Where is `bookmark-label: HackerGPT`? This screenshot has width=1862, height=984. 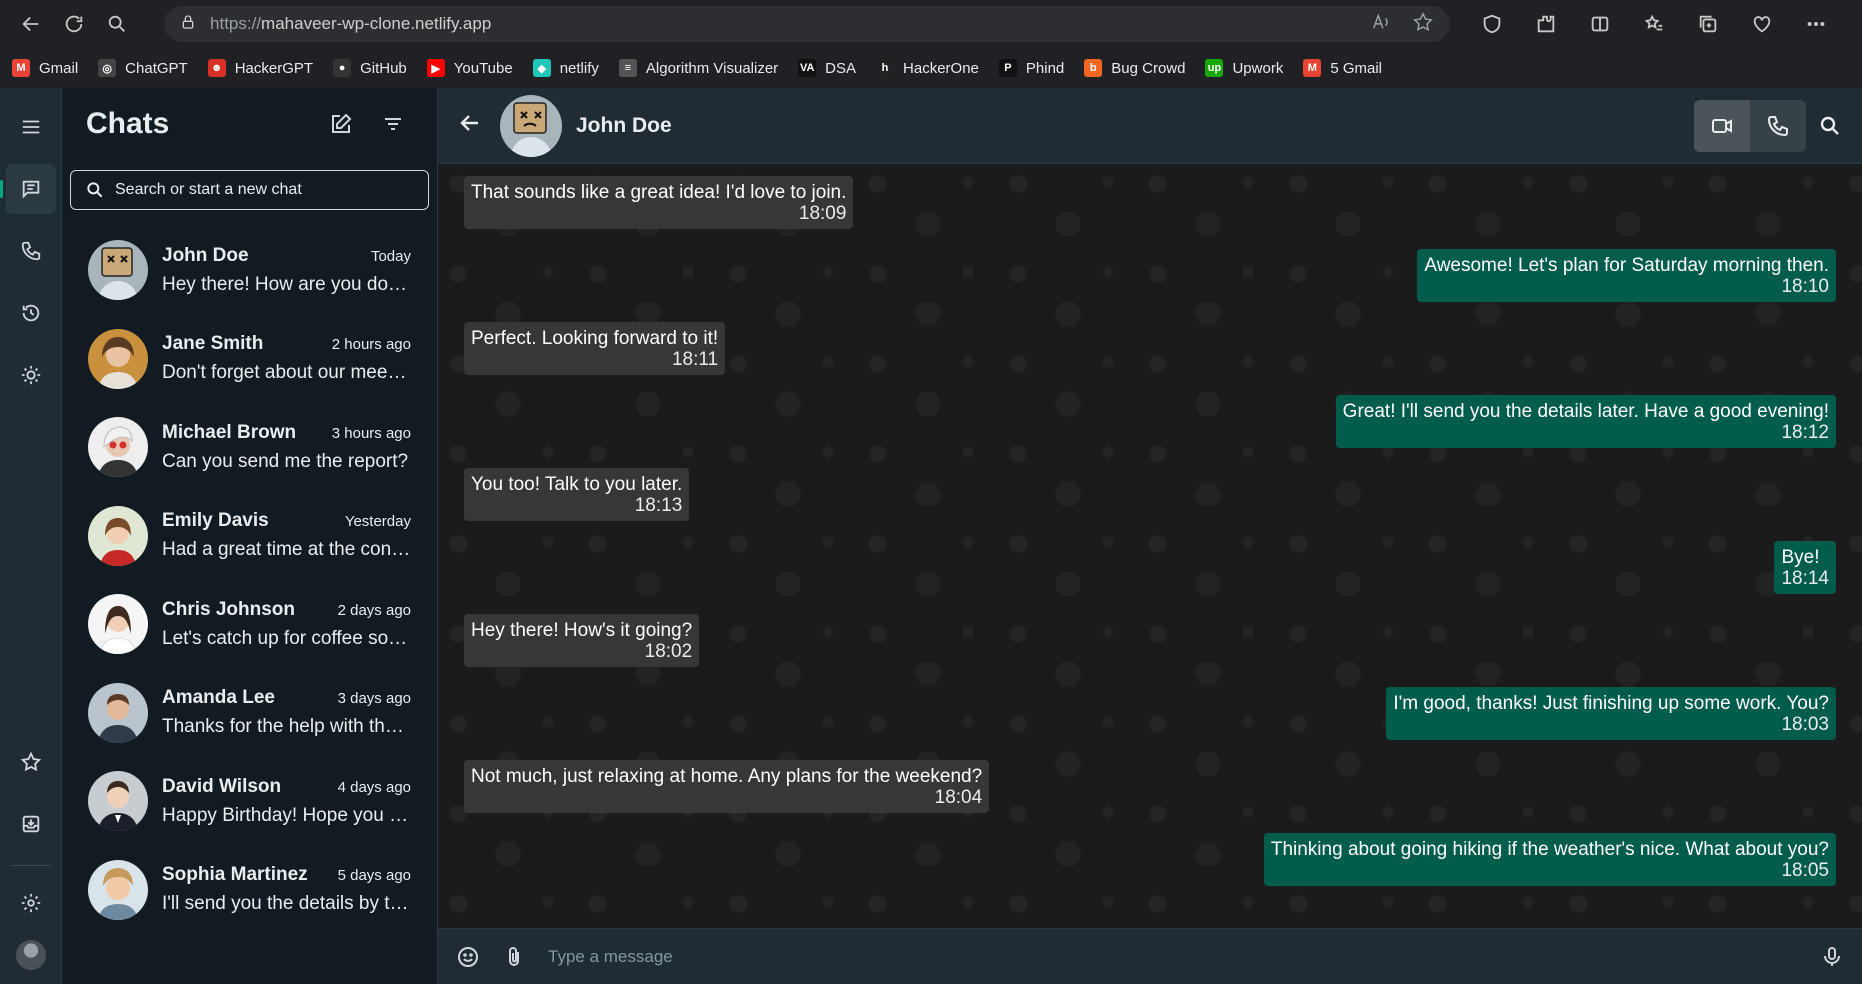 bookmark-label: HackerGPT is located at coordinates (274, 68).